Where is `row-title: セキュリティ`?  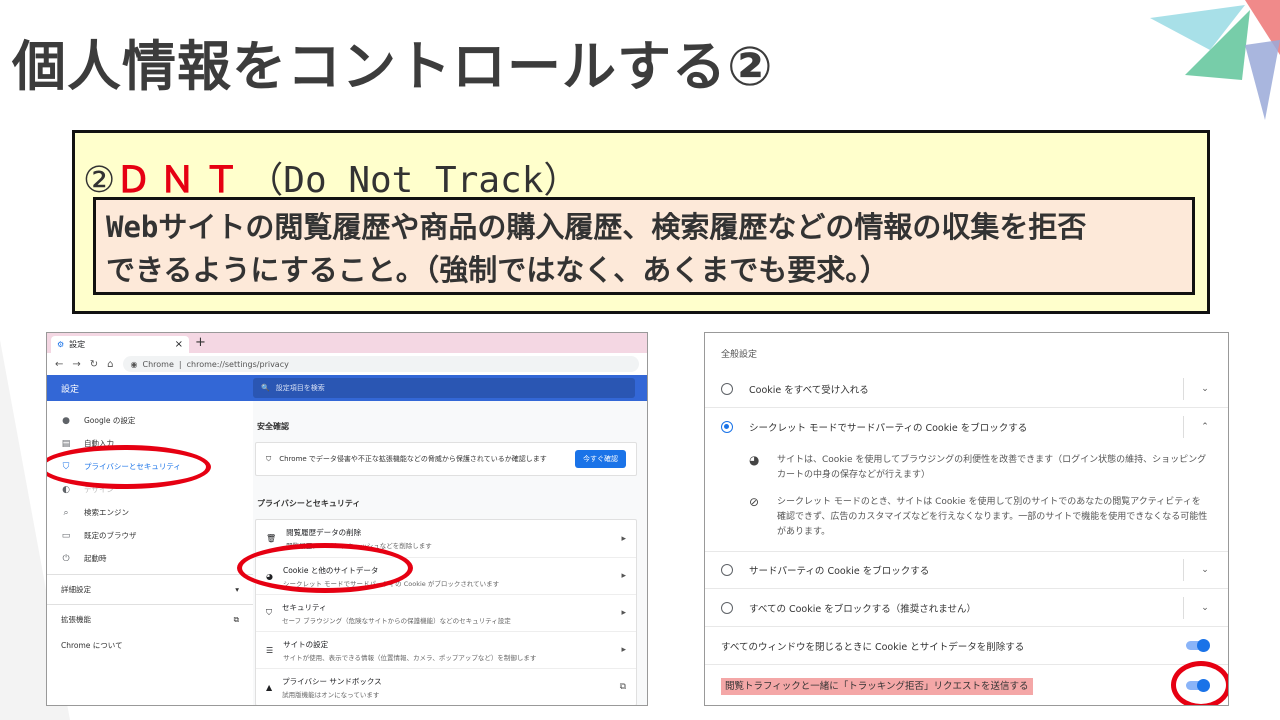
row-title: セキュリティ is located at coordinates (304, 607).